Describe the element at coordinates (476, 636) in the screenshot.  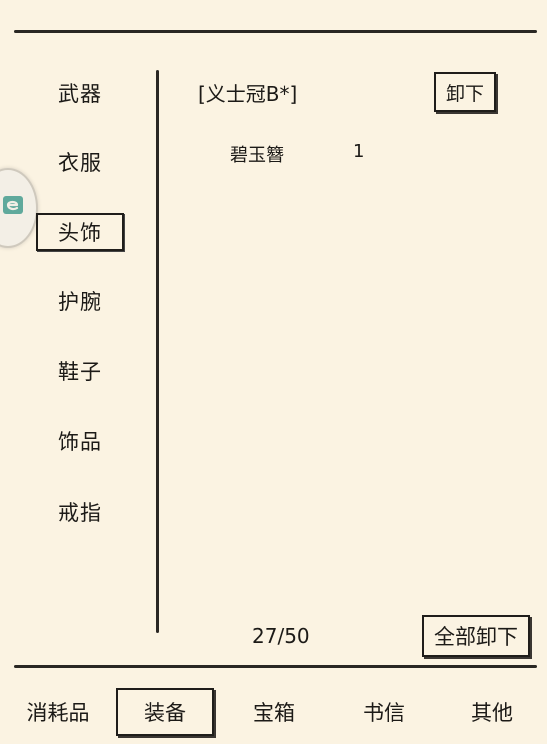
I see `unequip-all-button: 全部卸下` at that location.